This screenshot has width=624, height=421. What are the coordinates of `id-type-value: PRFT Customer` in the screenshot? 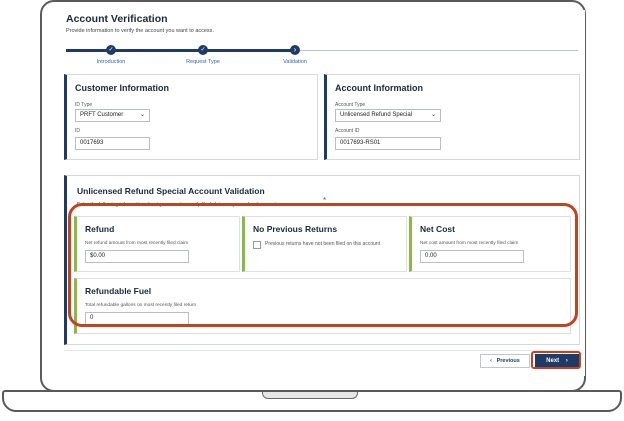 It's located at (102, 115).